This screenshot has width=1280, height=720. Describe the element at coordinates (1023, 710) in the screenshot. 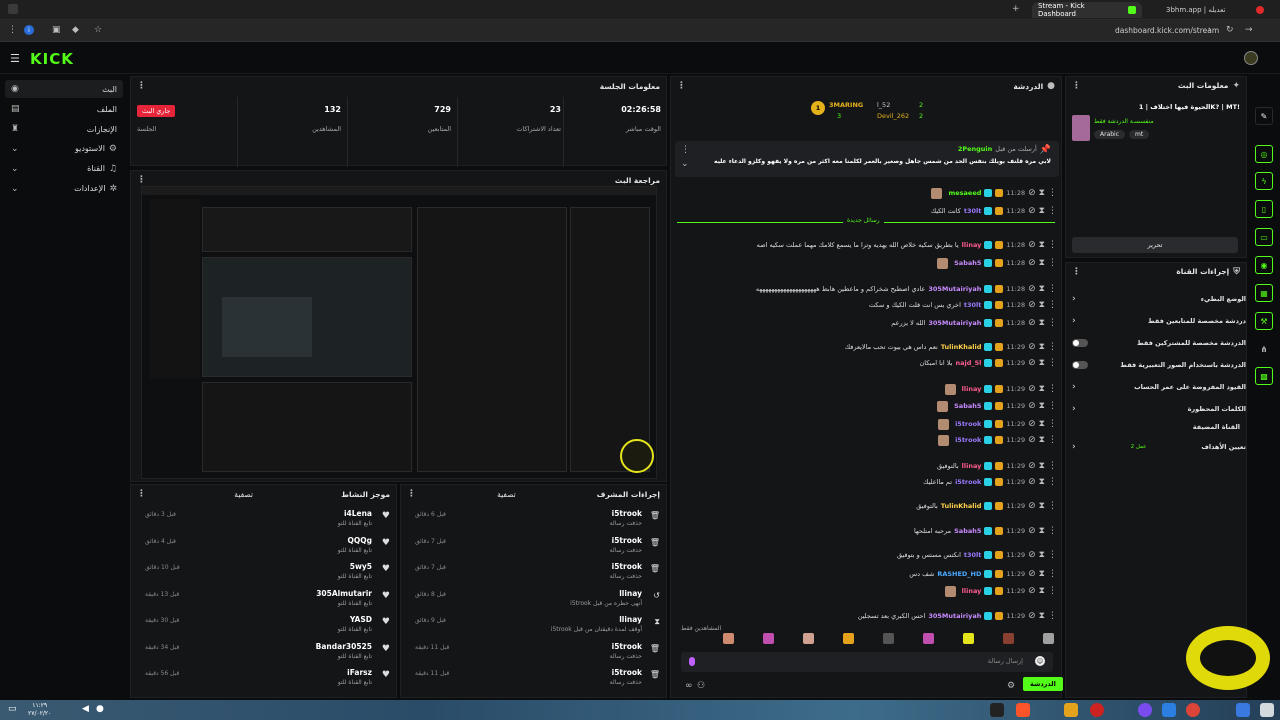

I see `brave-icon` at that location.